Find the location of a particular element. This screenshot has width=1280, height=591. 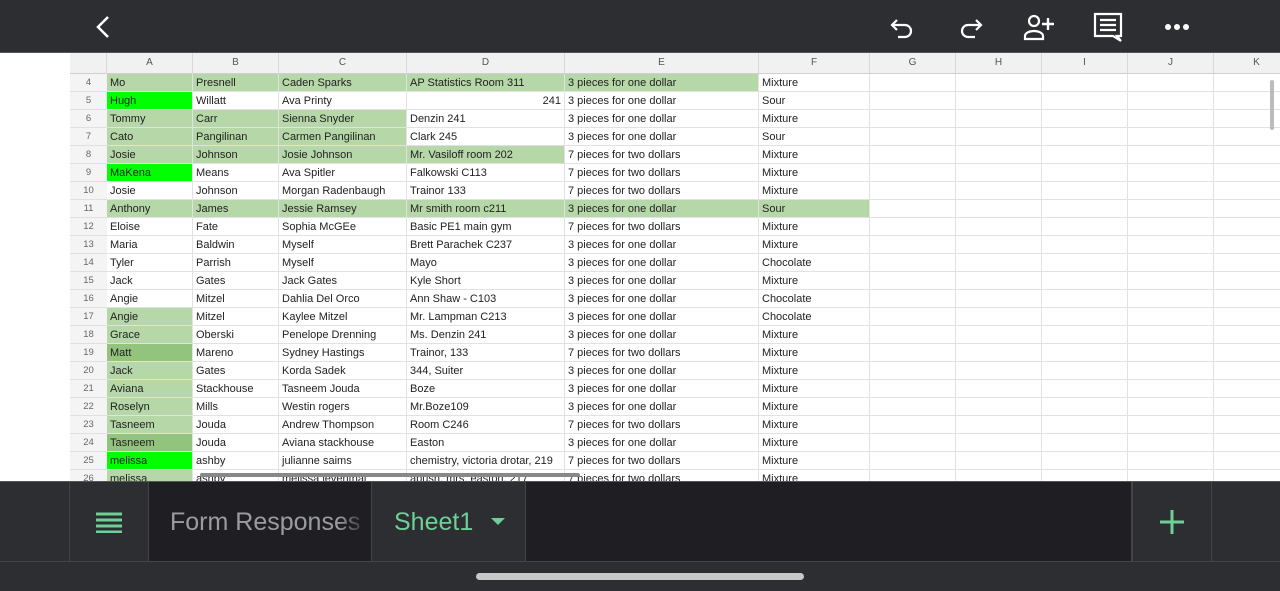

all-sheets-button is located at coordinates (109, 522).